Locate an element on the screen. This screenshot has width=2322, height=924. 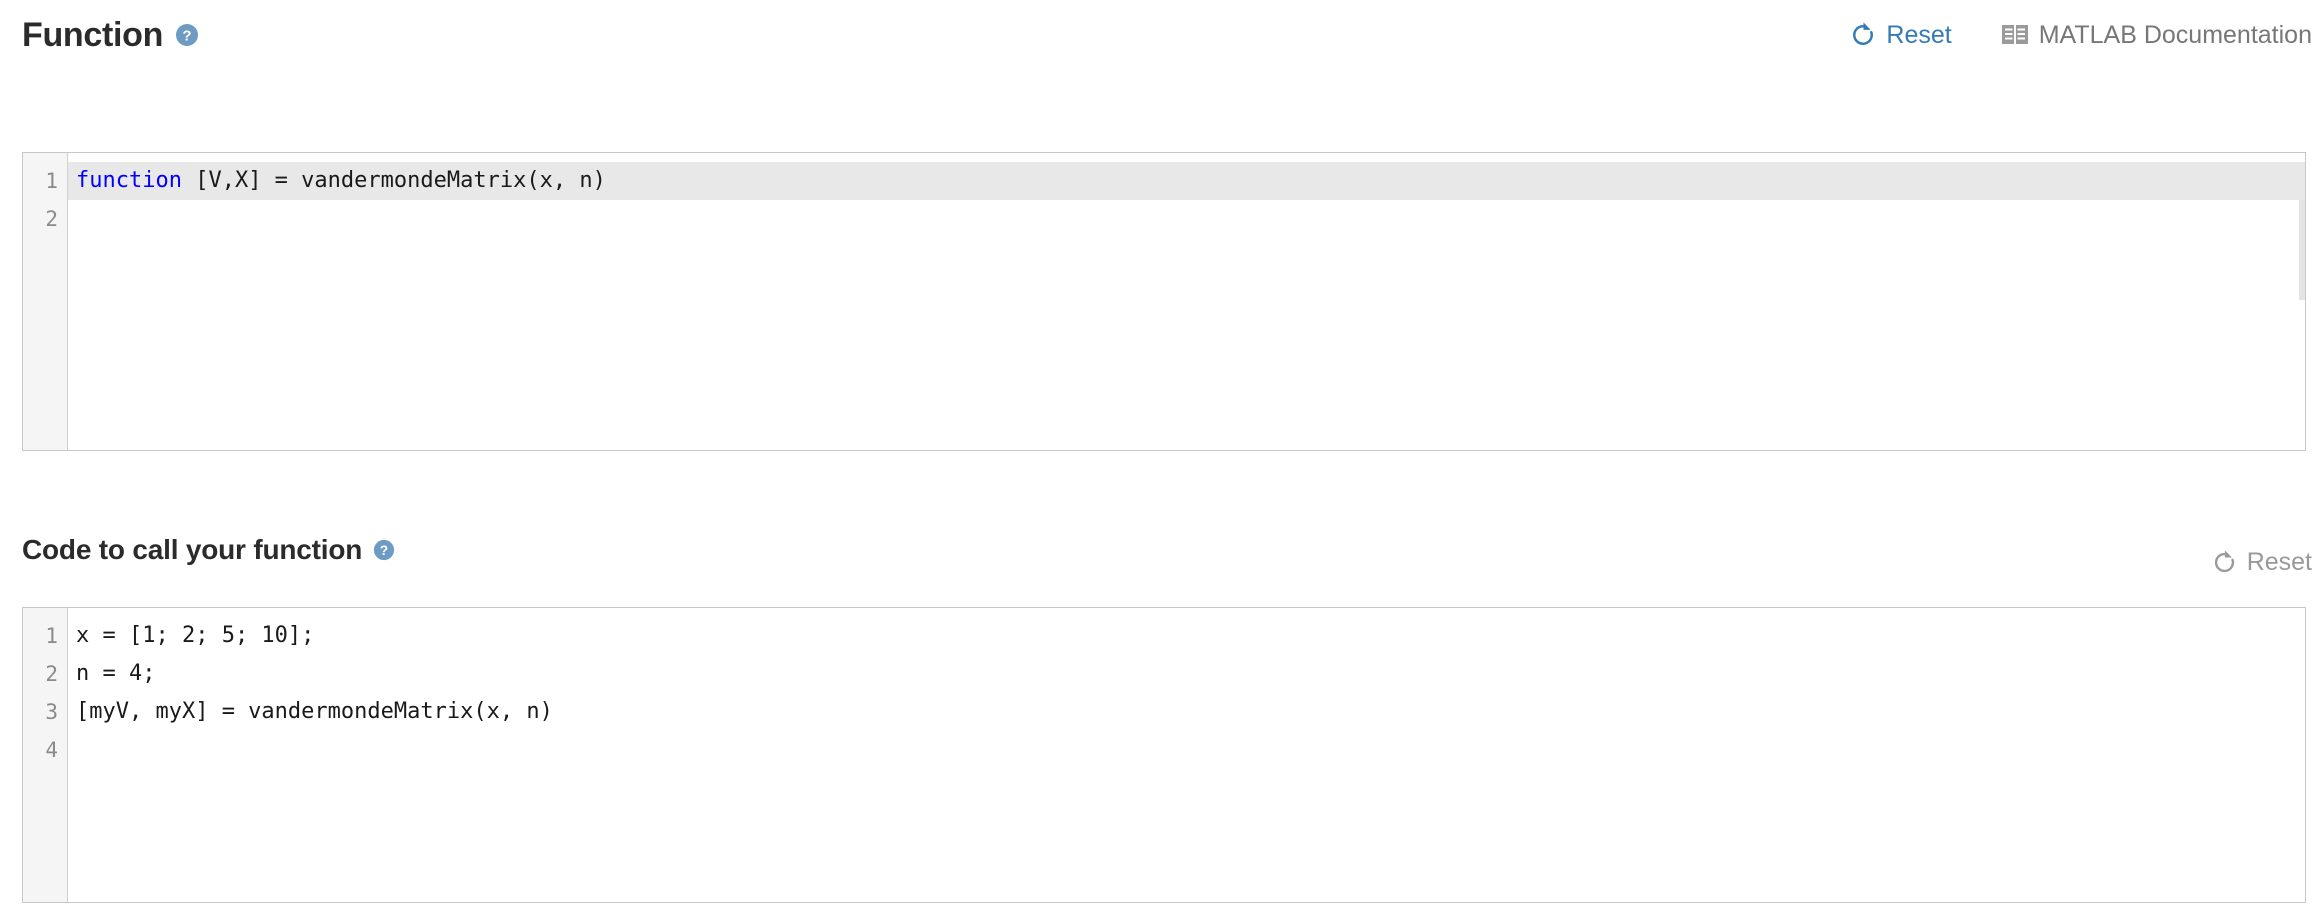
function-section-header: Function ? Reset MATLAB Documentation is located at coordinates (1167, 35).